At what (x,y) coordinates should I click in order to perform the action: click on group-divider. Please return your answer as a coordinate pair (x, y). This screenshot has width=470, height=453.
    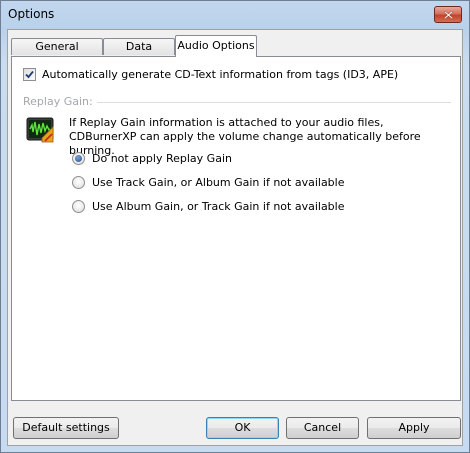
    Looking at the image, I should click on (274, 102).